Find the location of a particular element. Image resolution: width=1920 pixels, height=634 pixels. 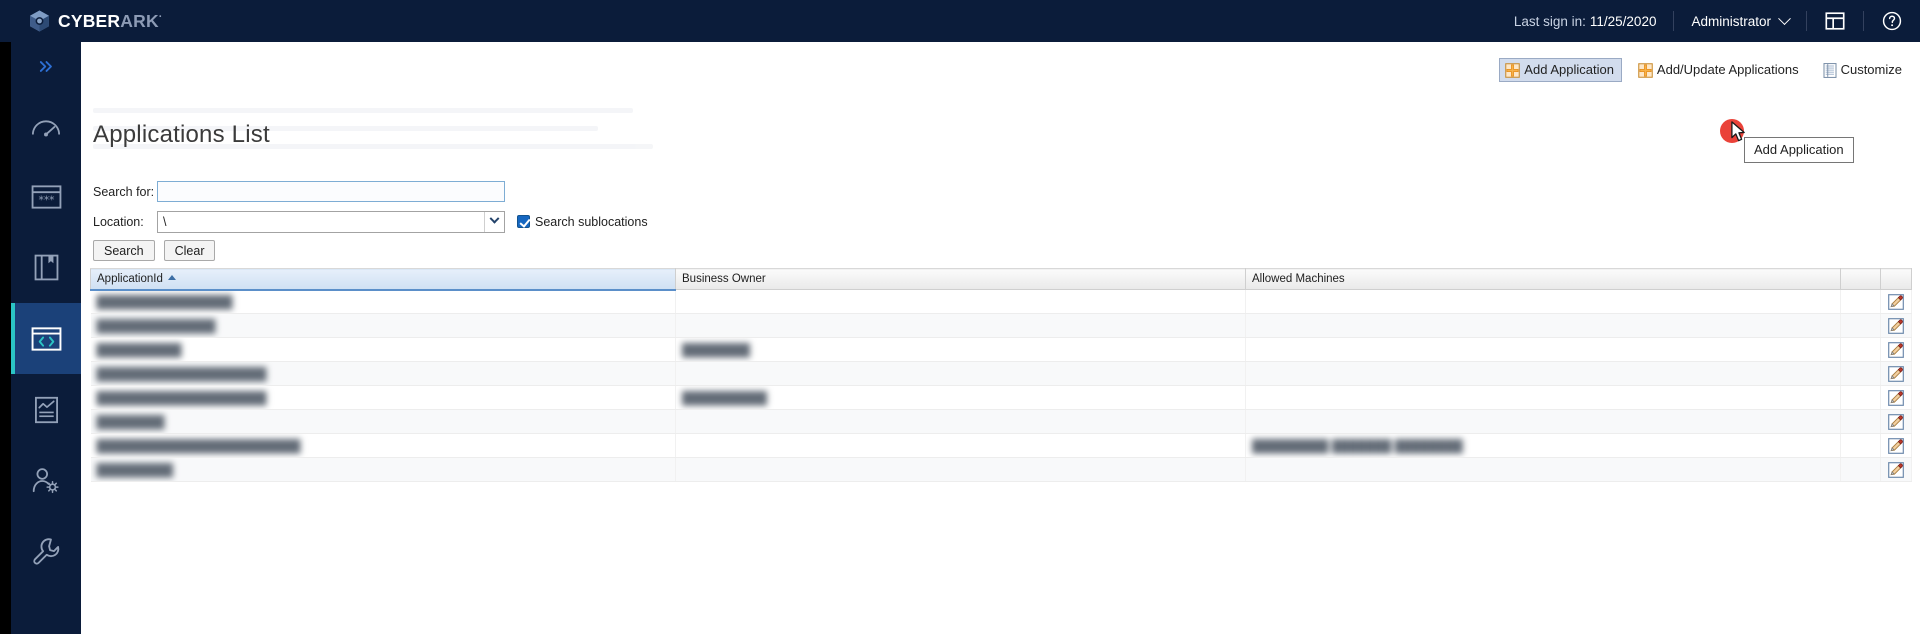

report-chart-icon is located at coordinates (46, 409).